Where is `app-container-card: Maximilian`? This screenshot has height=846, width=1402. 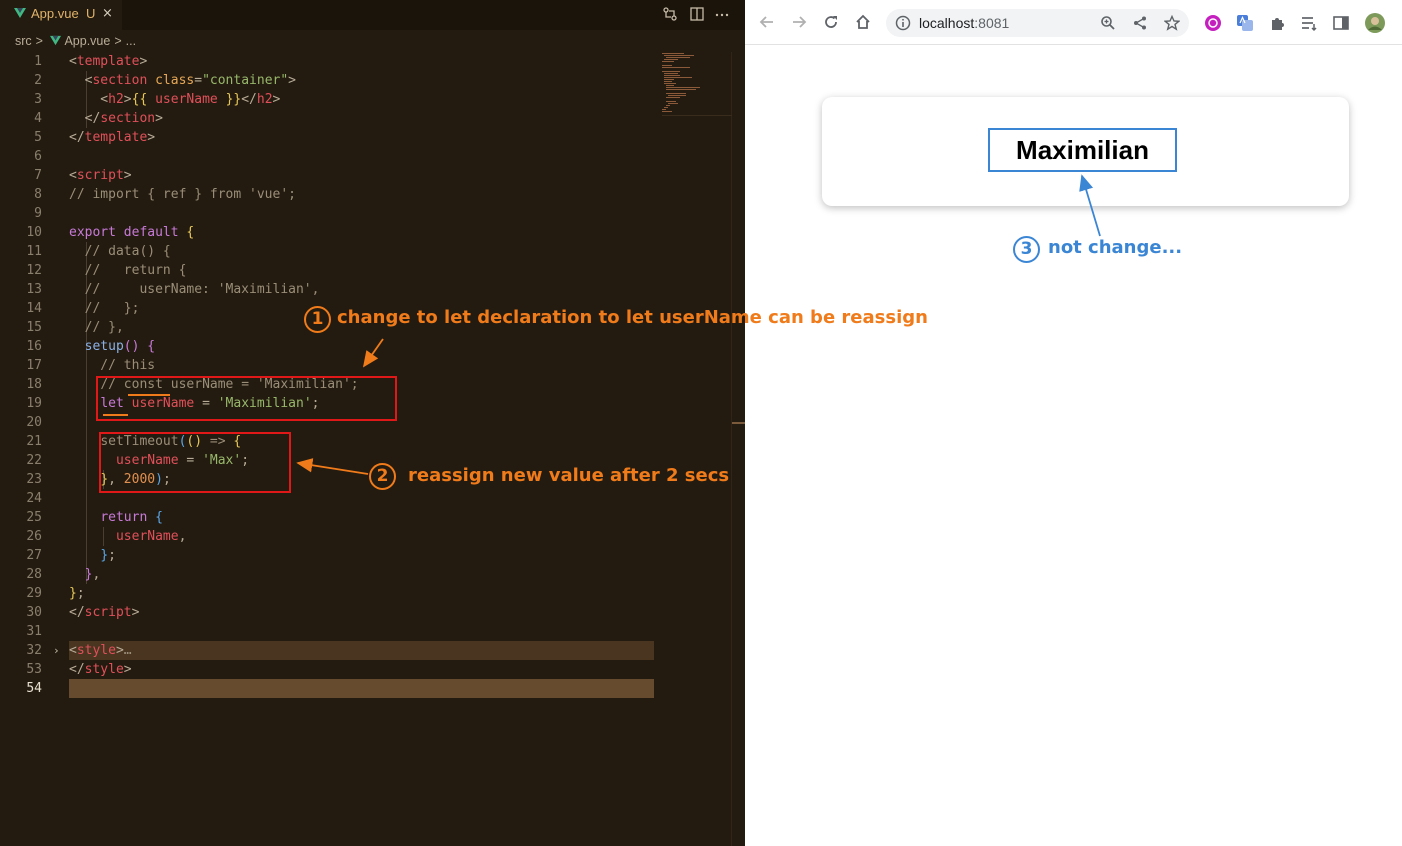
app-container-card: Maximilian is located at coordinates (1085, 151).